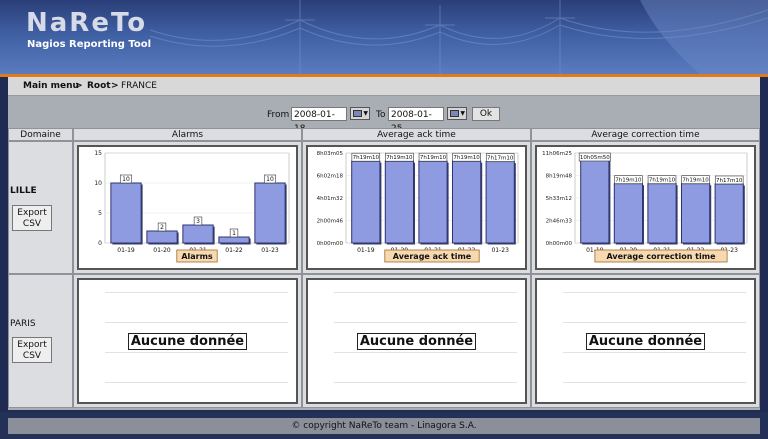 The image size is (768, 439). Describe the element at coordinates (32, 356) in the screenshot. I see `export-label: CSV` at that location.